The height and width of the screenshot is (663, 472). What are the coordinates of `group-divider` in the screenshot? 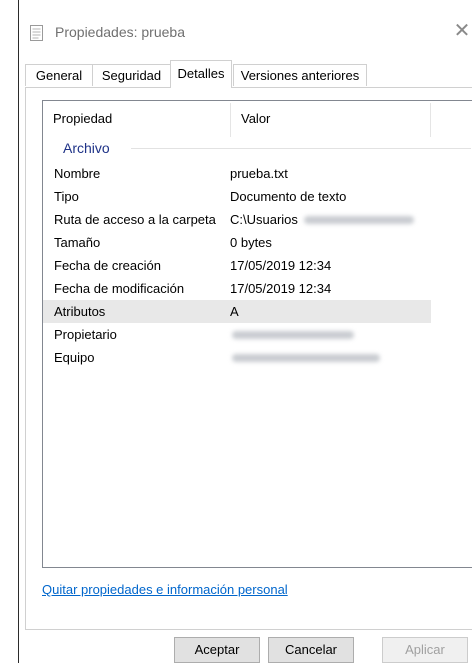 It's located at (301, 148).